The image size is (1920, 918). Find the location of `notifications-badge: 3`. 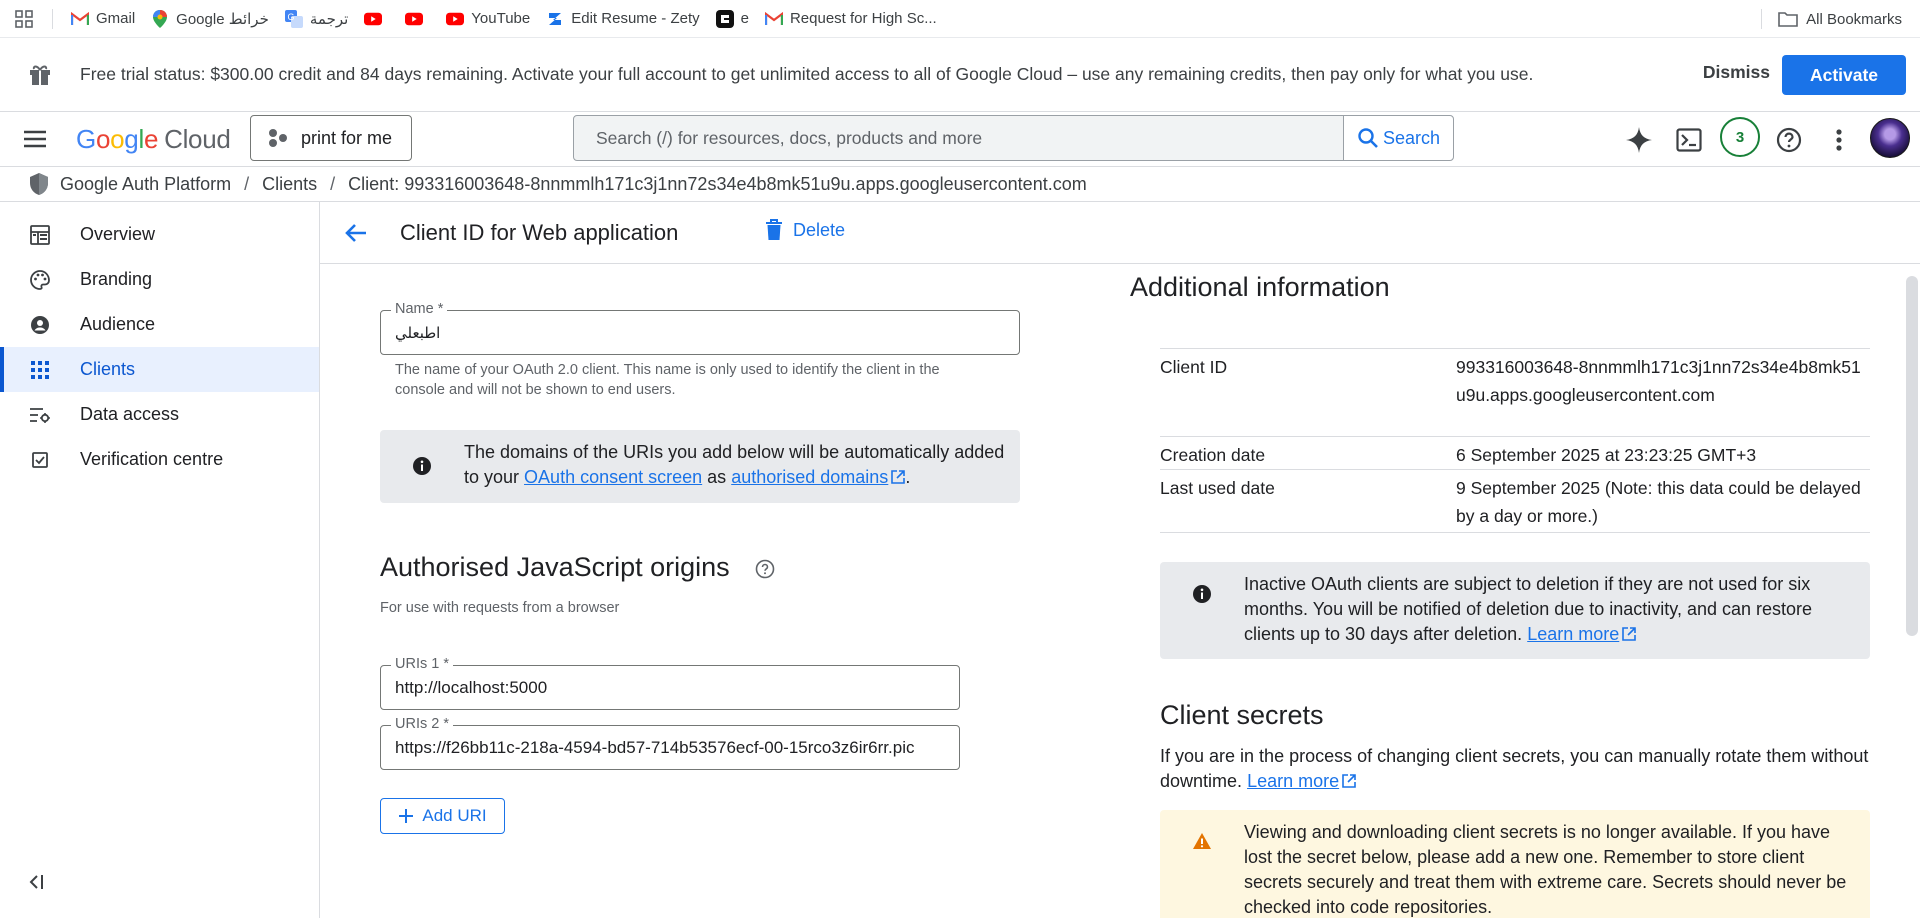

notifications-badge: 3 is located at coordinates (1740, 137).